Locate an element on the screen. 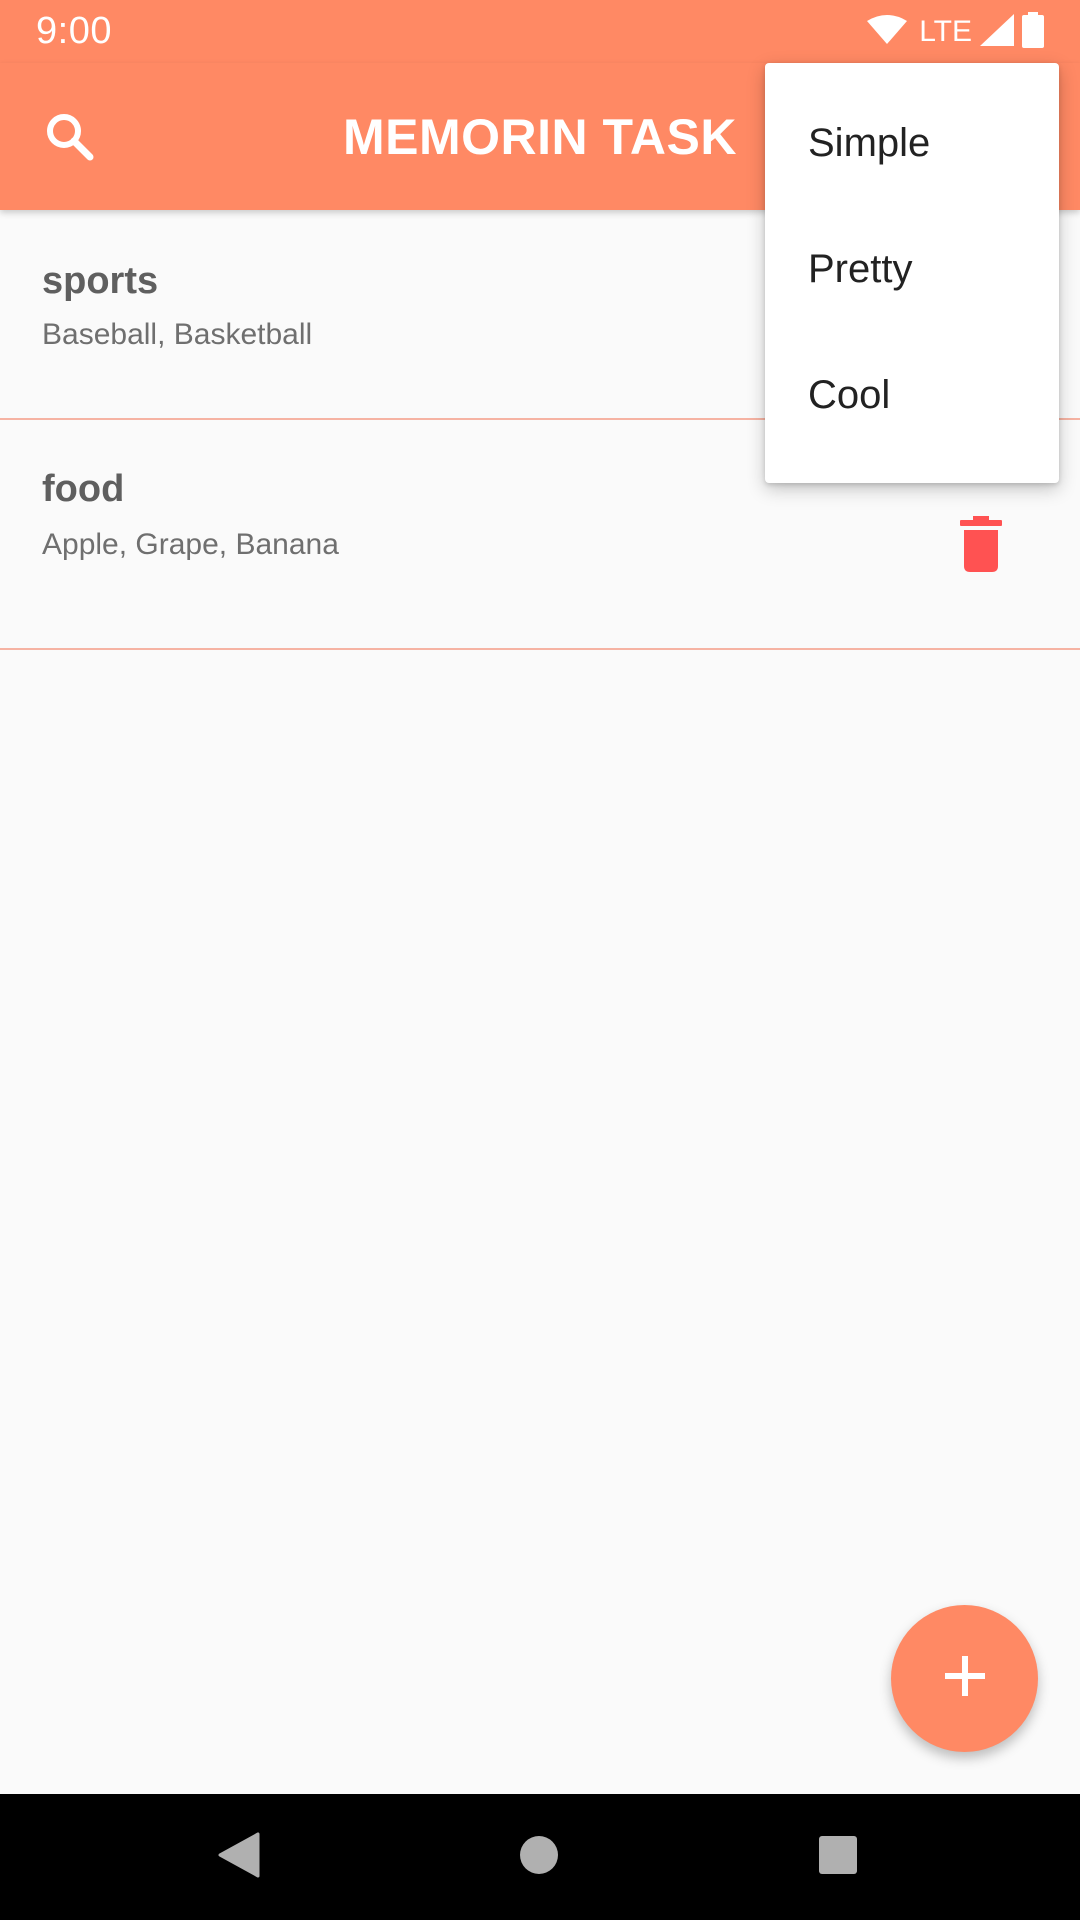  nav-back-button is located at coordinates (239, 1857).